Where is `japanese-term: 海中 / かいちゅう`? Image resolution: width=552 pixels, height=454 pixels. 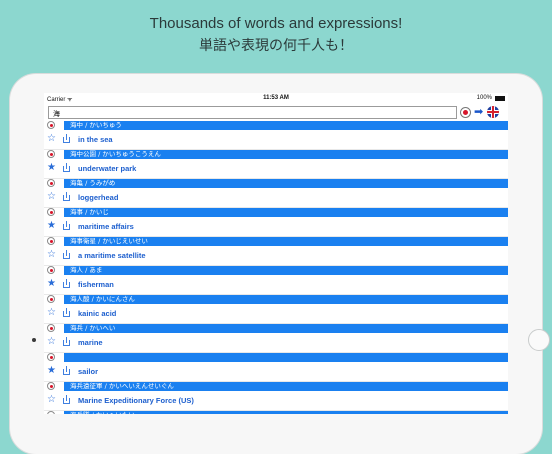
japanese-term: 海中 / かいちゅう is located at coordinates (286, 125).